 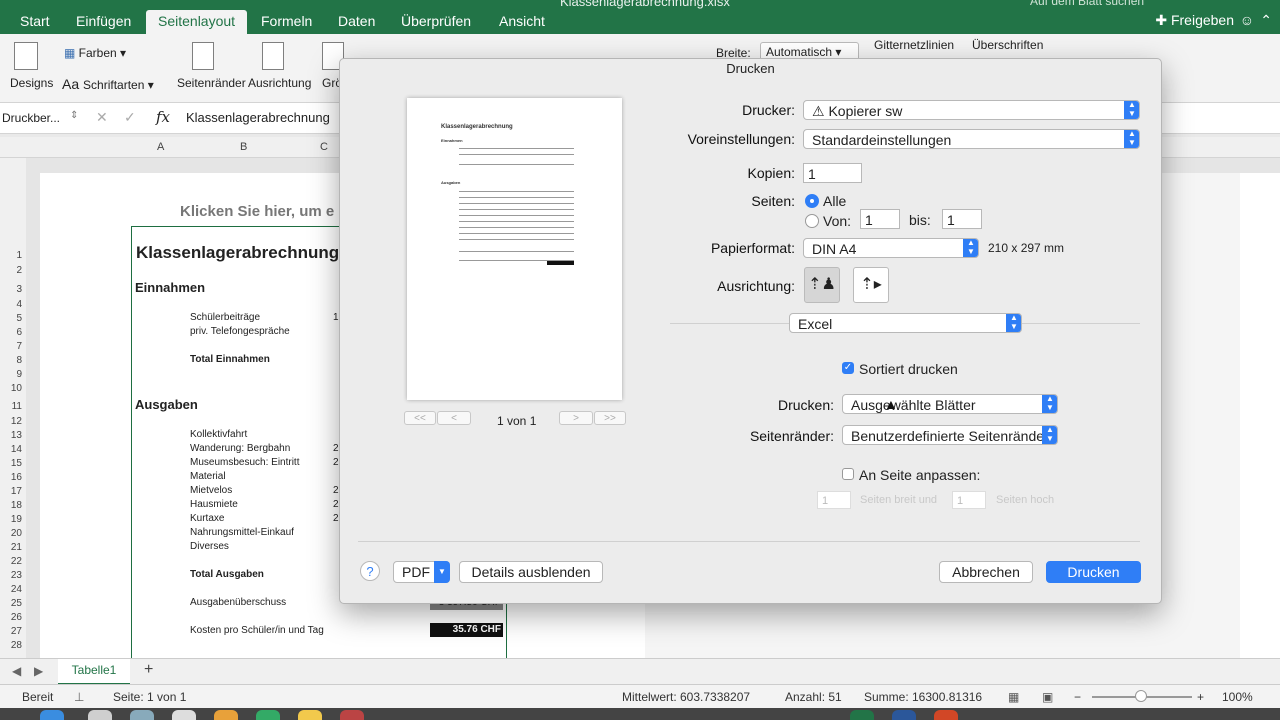 I want to click on cell-item: Hausmiete, so click(x=214, y=504).